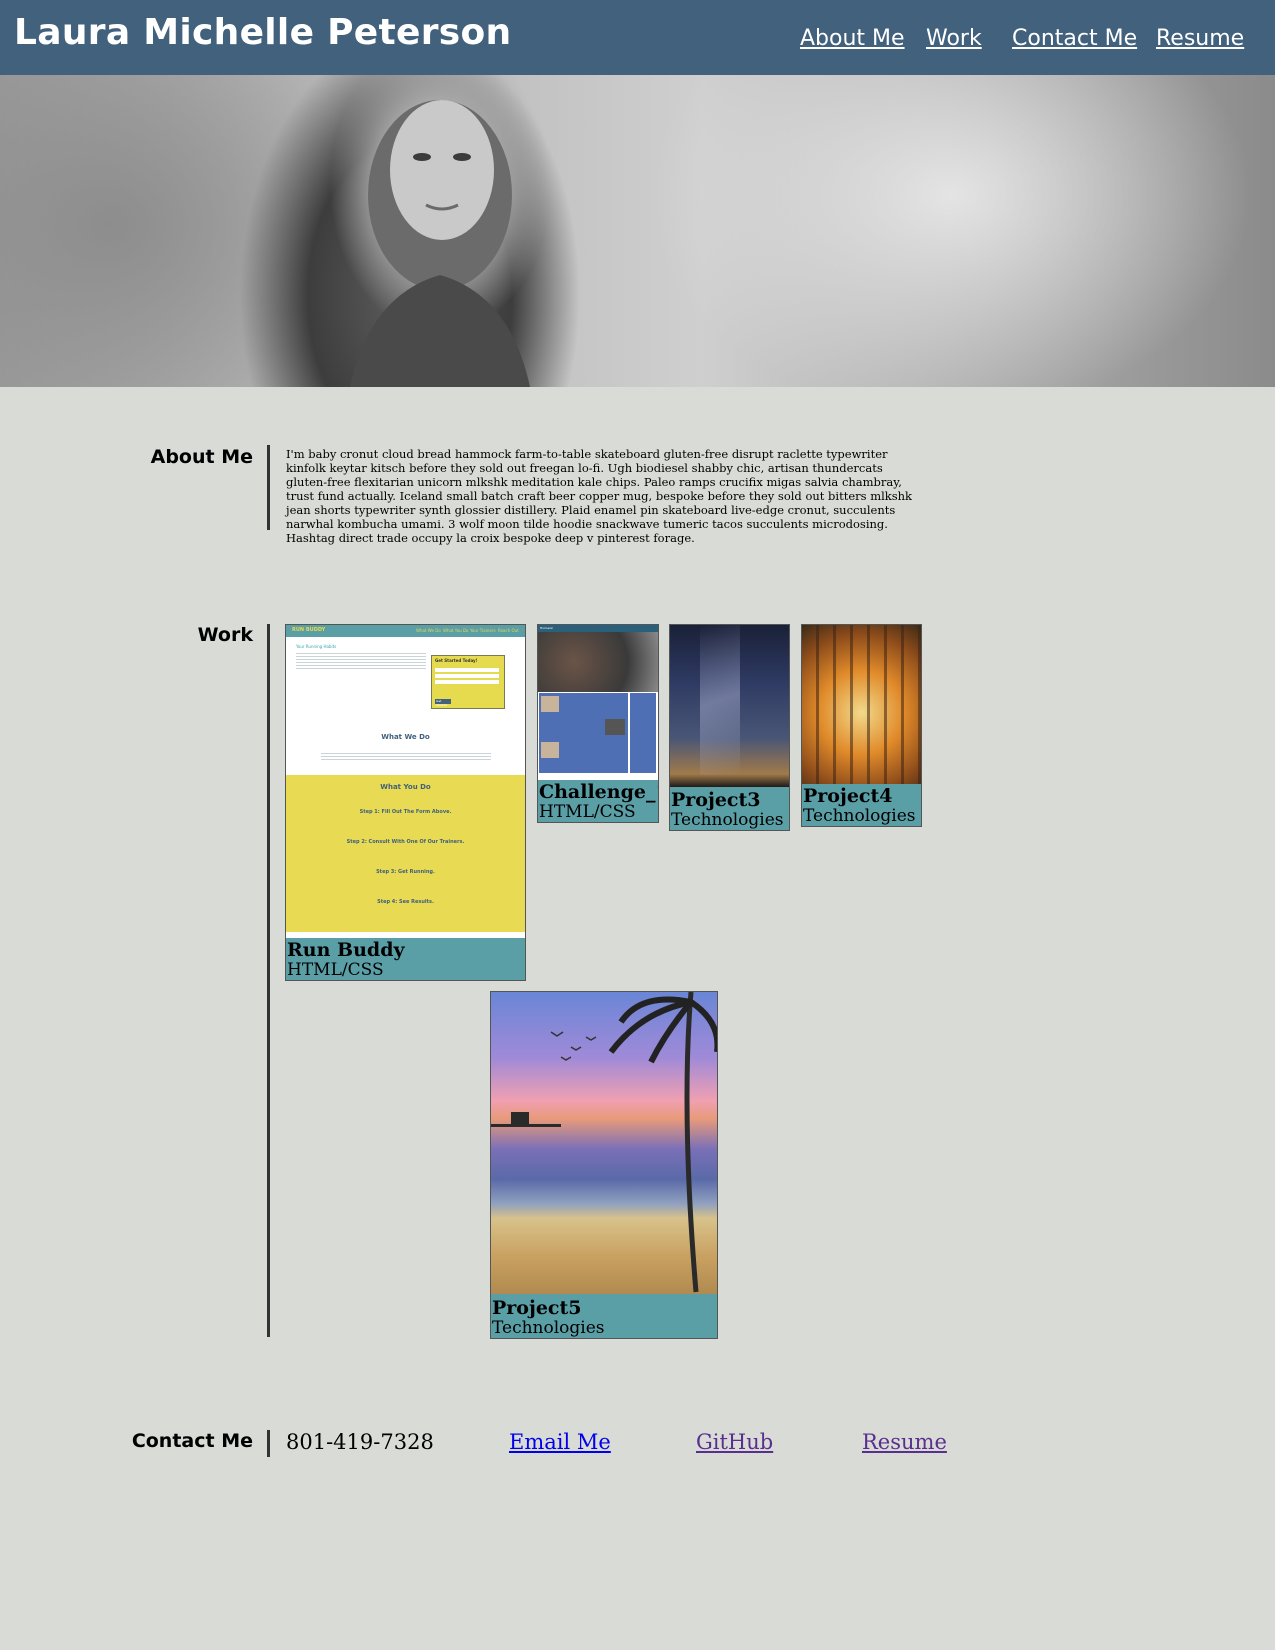 The width and height of the screenshot is (1275, 1650). What do you see at coordinates (405, 960) in the screenshot?
I see `project-caption: Run Buddy HTML/CSS` at bounding box center [405, 960].